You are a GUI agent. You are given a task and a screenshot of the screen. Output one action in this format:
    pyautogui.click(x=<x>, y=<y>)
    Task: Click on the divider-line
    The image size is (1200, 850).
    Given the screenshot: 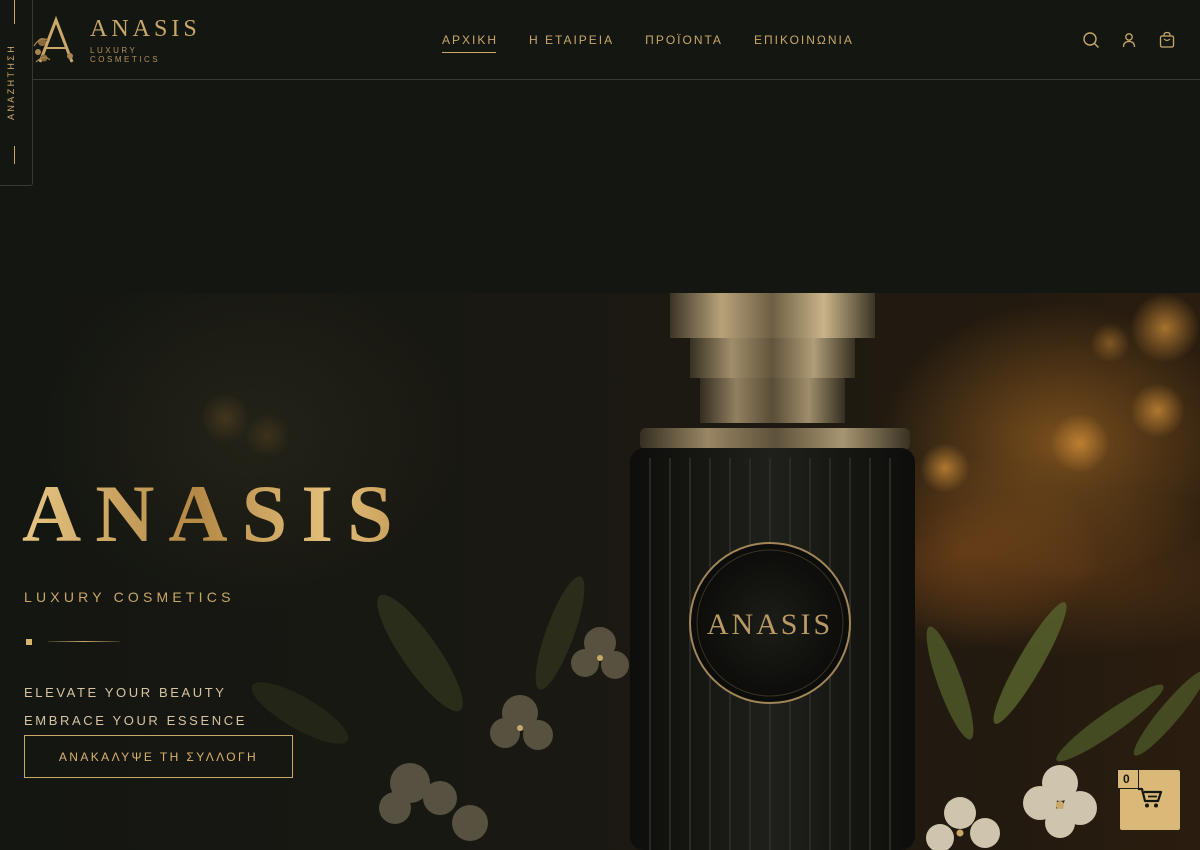 What is the action you would take?
    pyautogui.click(x=84, y=641)
    